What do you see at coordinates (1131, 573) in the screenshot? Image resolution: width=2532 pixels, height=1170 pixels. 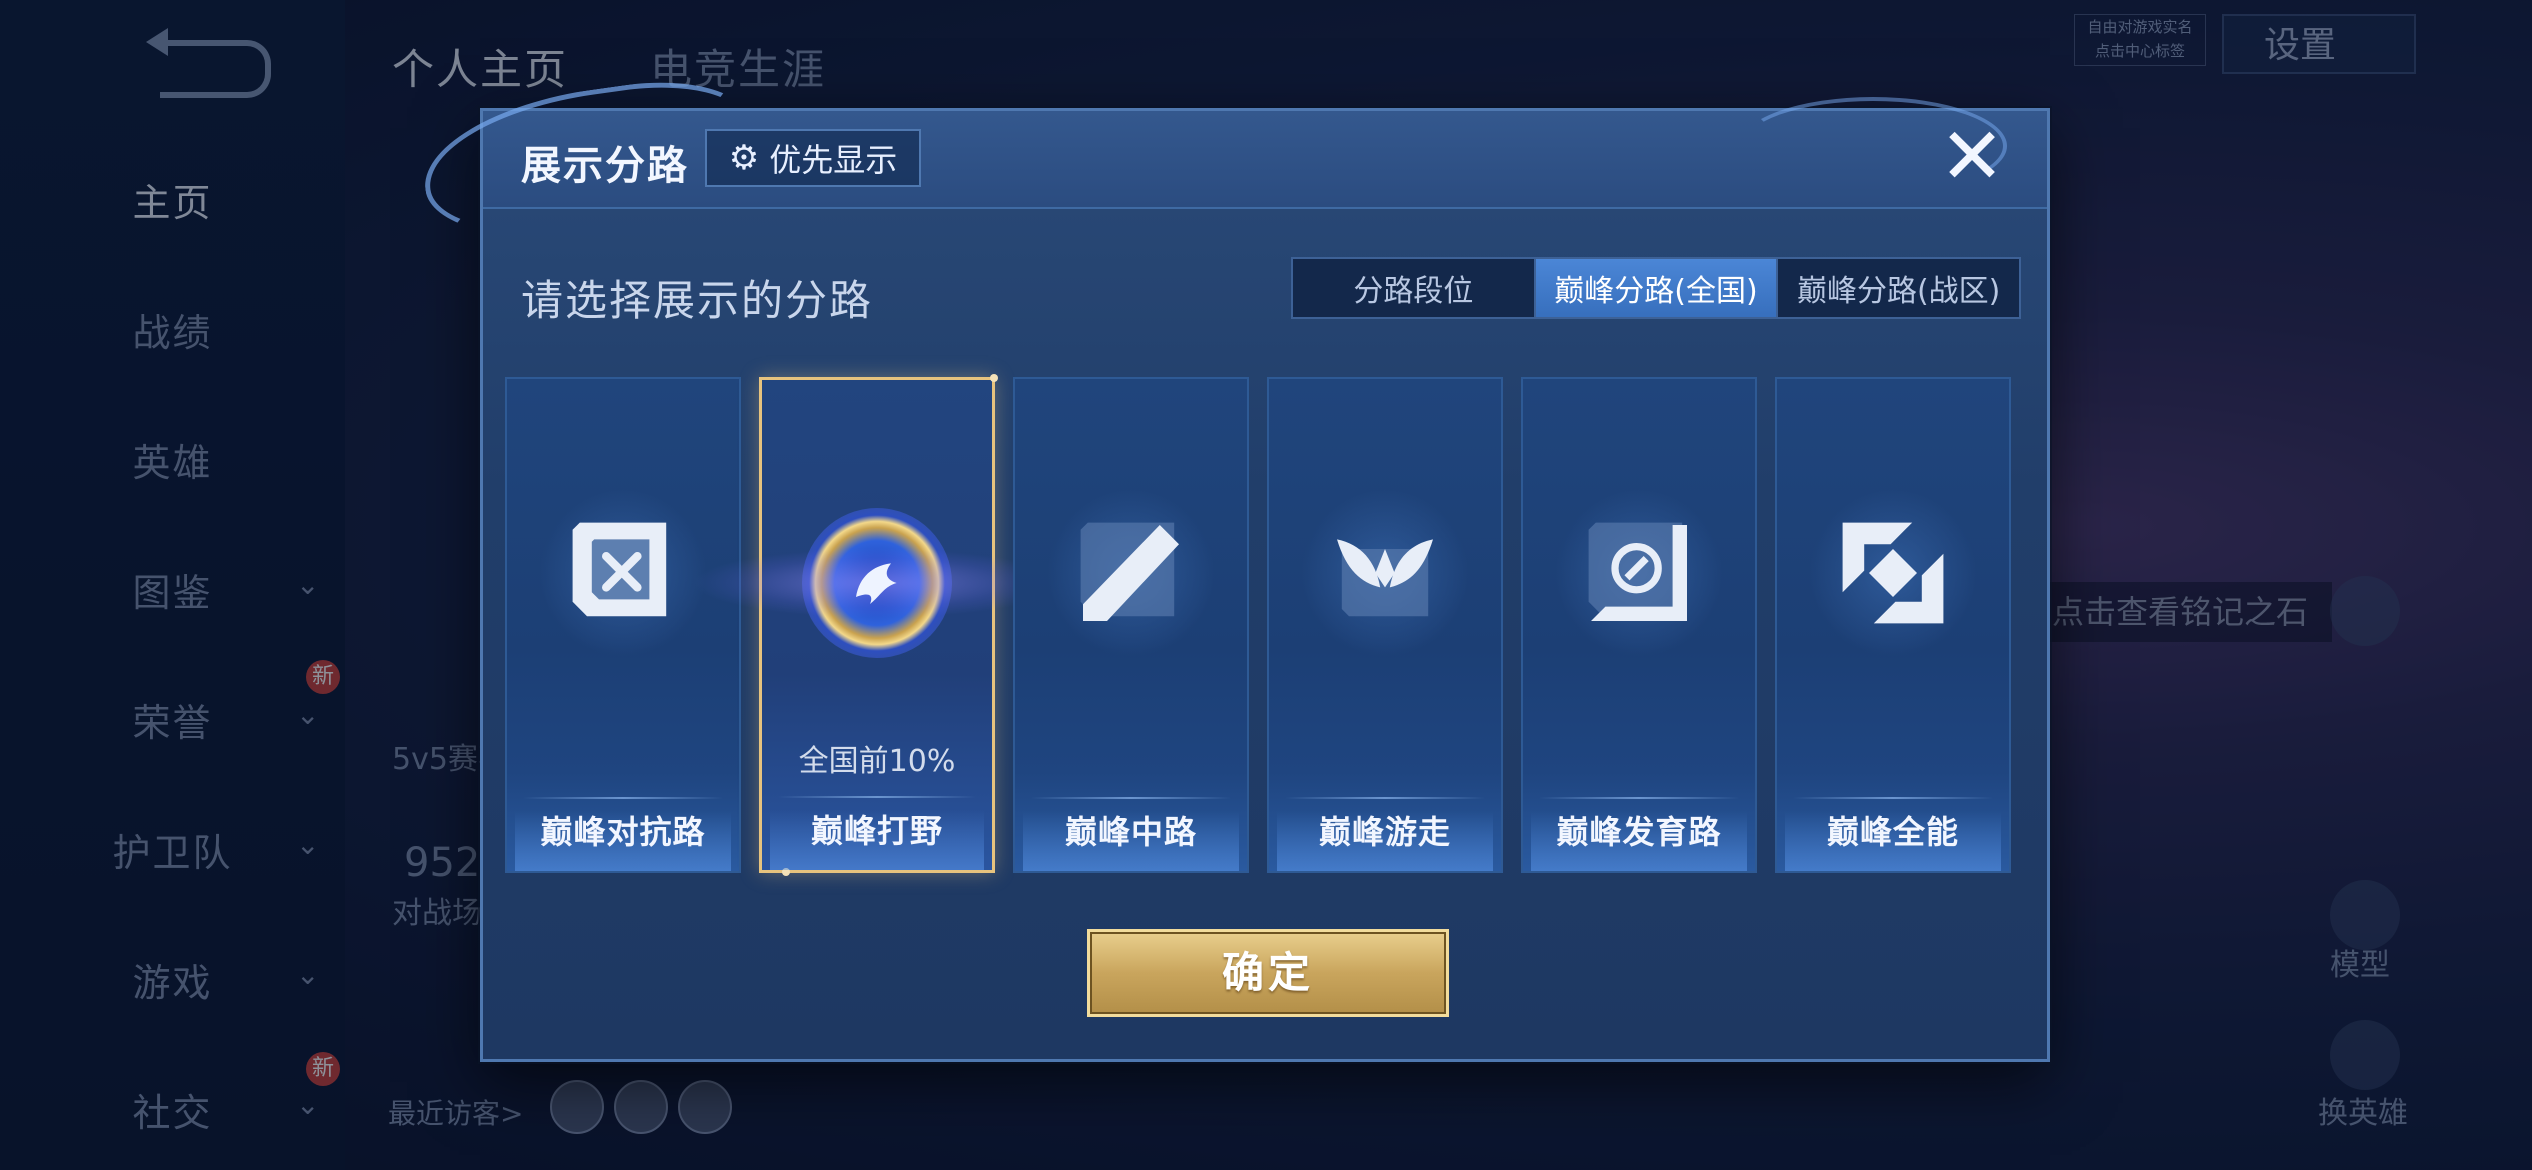 I see `slash-blade-icon` at bounding box center [1131, 573].